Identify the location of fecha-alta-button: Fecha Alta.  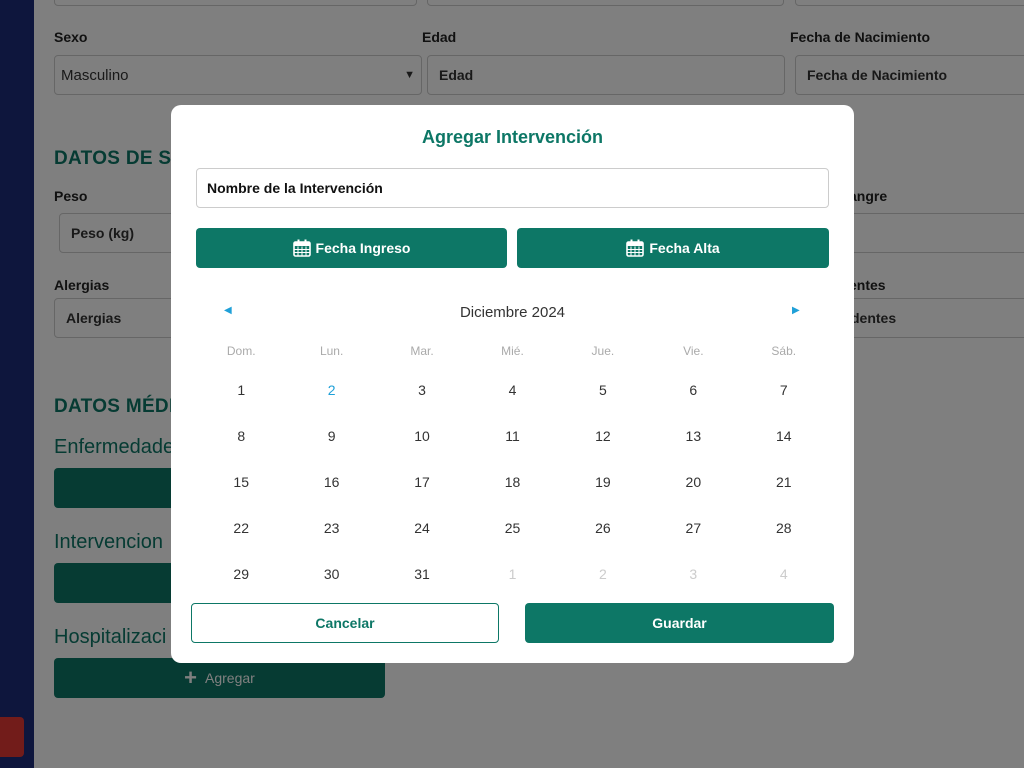
(673, 248).